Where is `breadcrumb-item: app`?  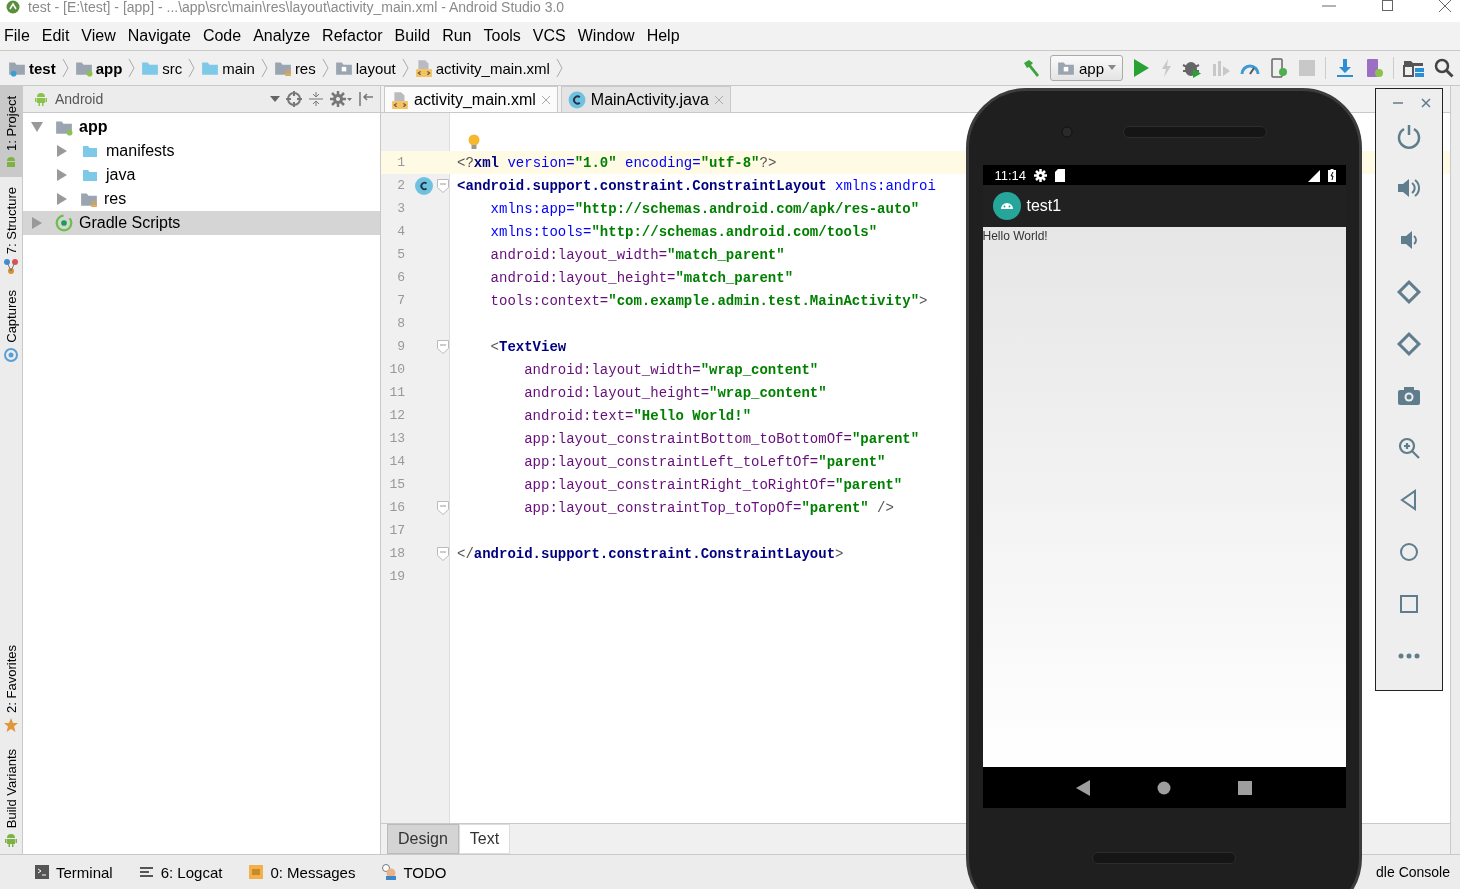 breadcrumb-item: app is located at coordinates (98, 68).